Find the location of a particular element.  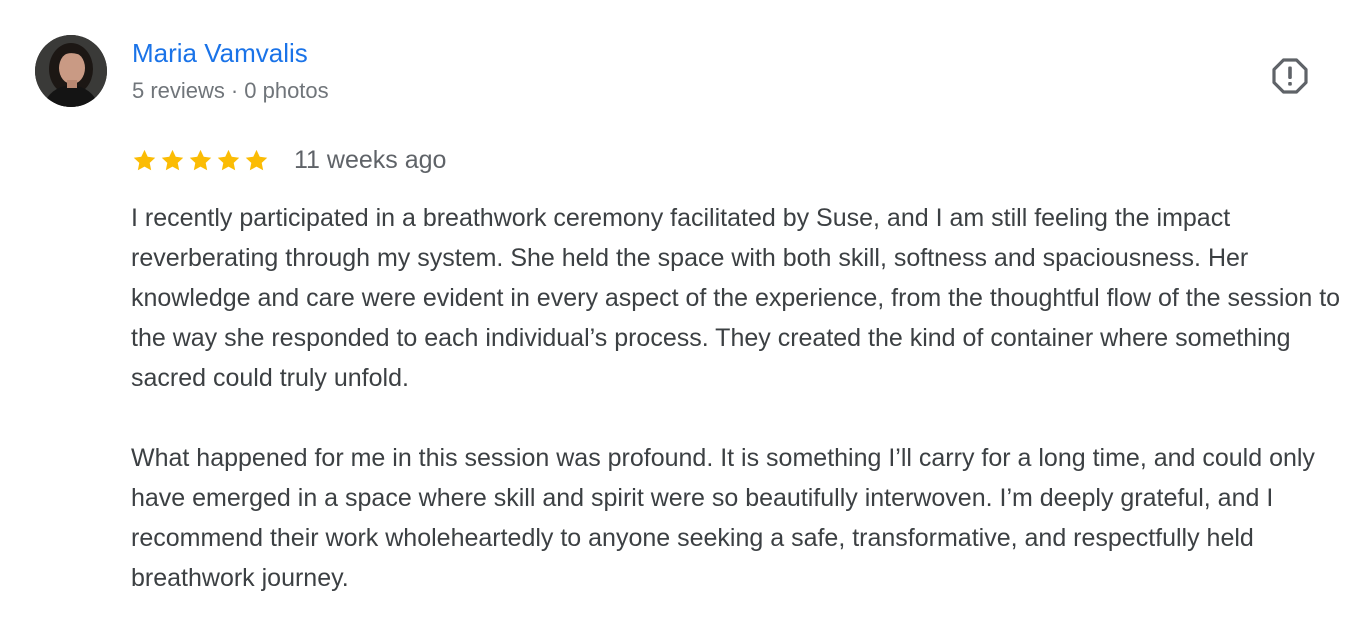

review-date: 11 weeks ago is located at coordinates (370, 160).